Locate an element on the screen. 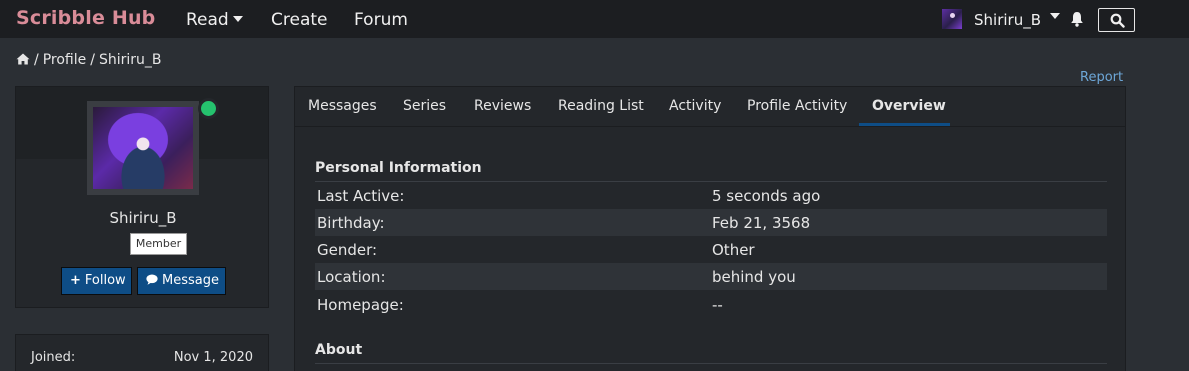 This screenshot has width=1189, height=371. about-heading: About is located at coordinates (339, 350).